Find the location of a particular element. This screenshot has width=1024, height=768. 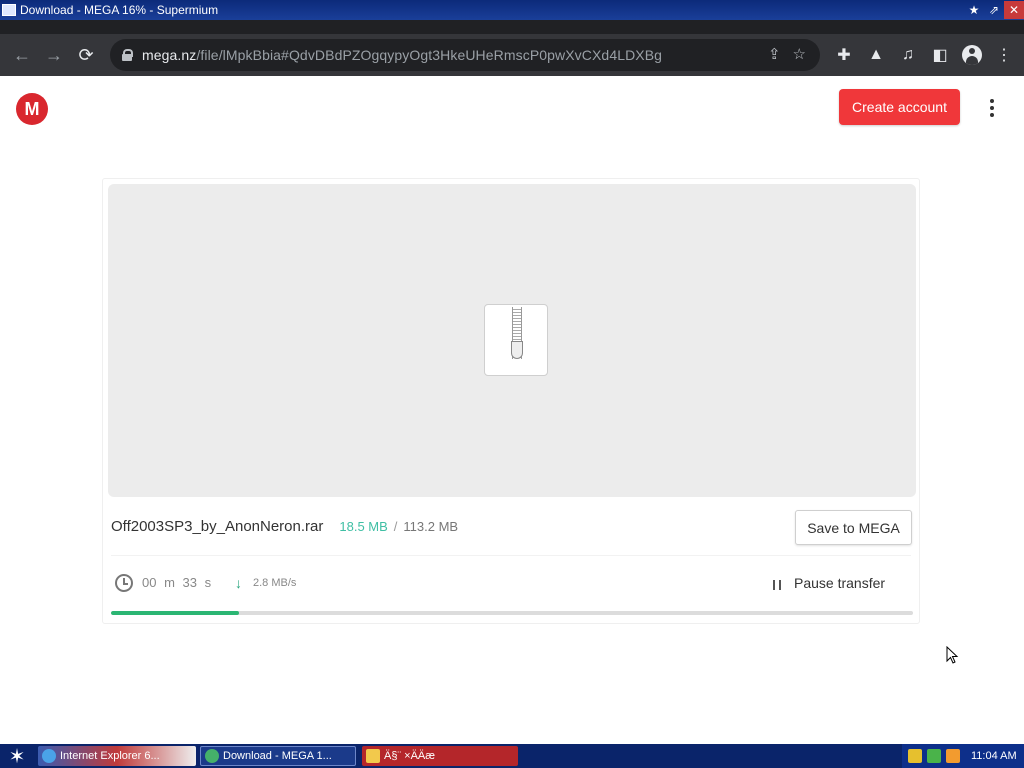

taskbar-clock: 11:04 AM is located at coordinates (994, 756).